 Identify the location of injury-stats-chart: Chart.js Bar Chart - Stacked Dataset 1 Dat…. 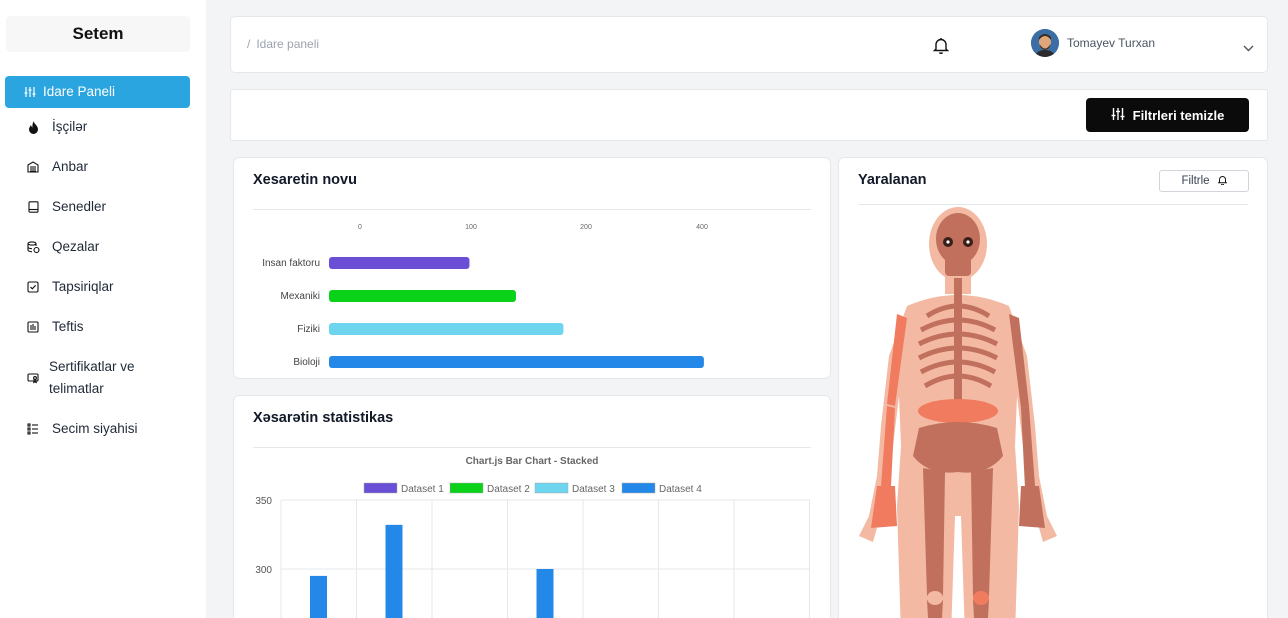
(532, 537).